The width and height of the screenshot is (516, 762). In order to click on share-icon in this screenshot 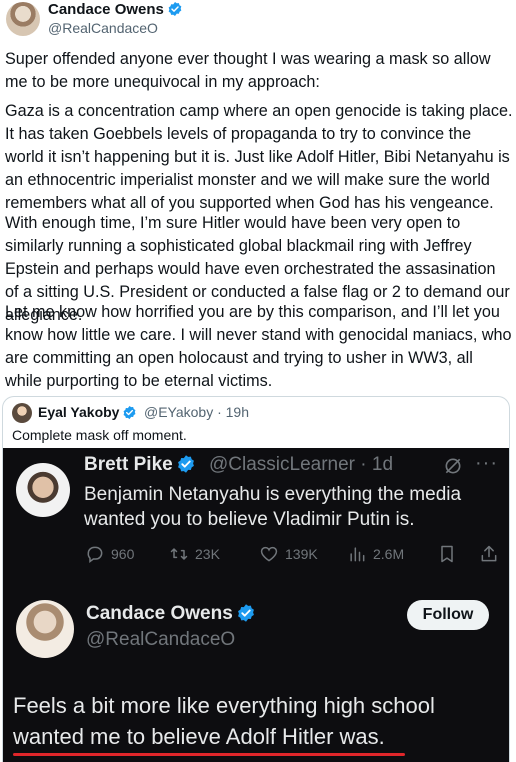, I will do `click(489, 553)`.